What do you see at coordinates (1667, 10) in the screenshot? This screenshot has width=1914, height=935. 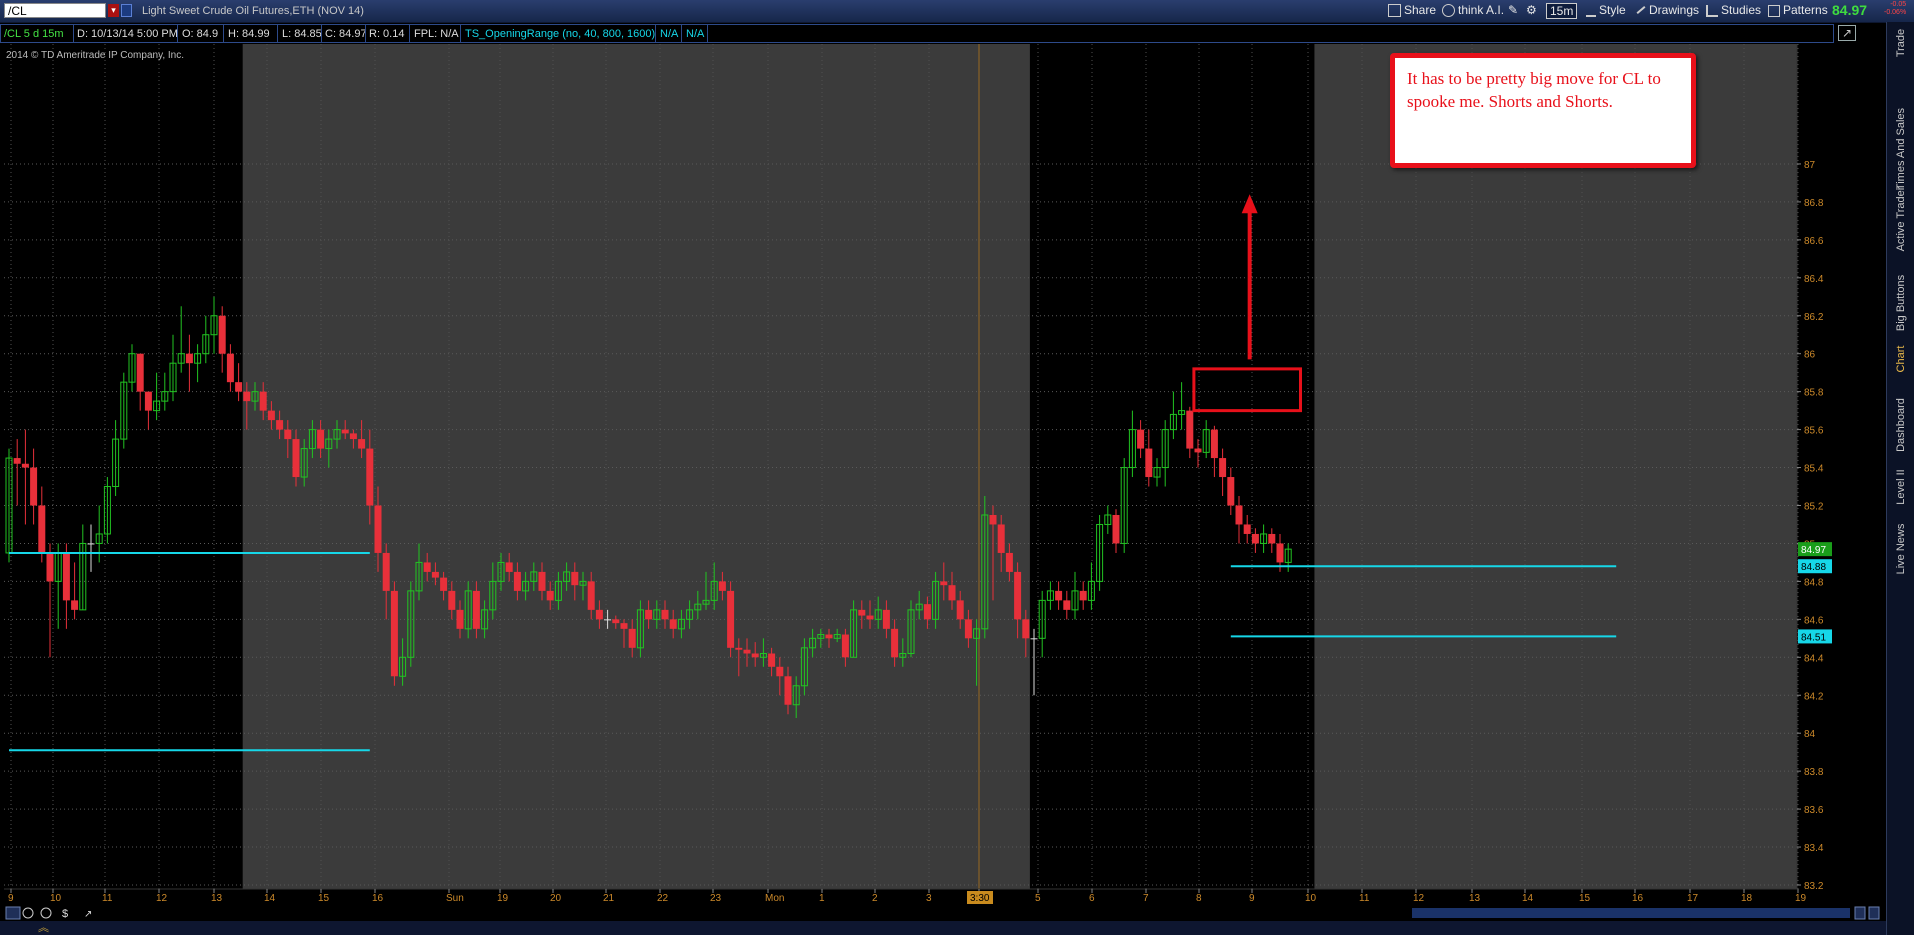 I see `drawings-button: Drawings` at bounding box center [1667, 10].